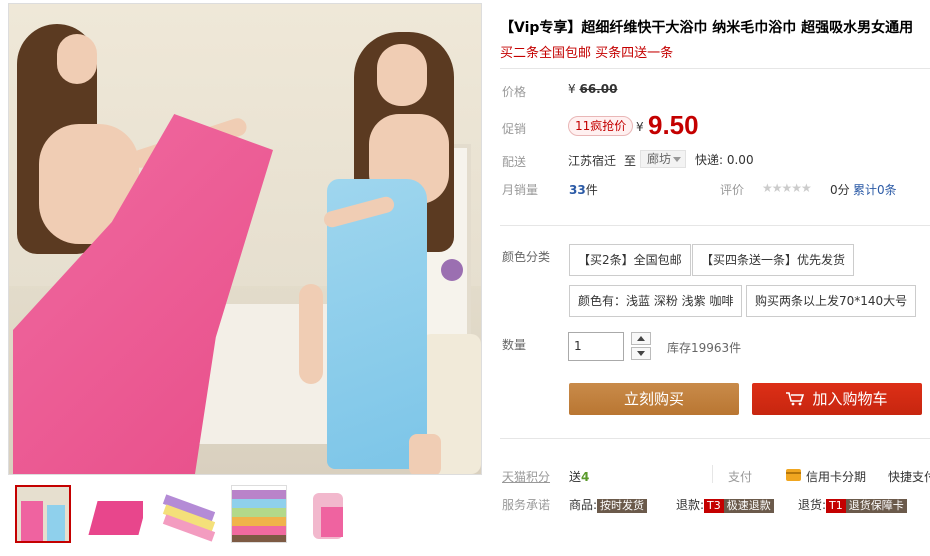 The width and height of the screenshot is (930, 556). I want to click on goods-promise: 商品: 按时发货, so click(608, 504).